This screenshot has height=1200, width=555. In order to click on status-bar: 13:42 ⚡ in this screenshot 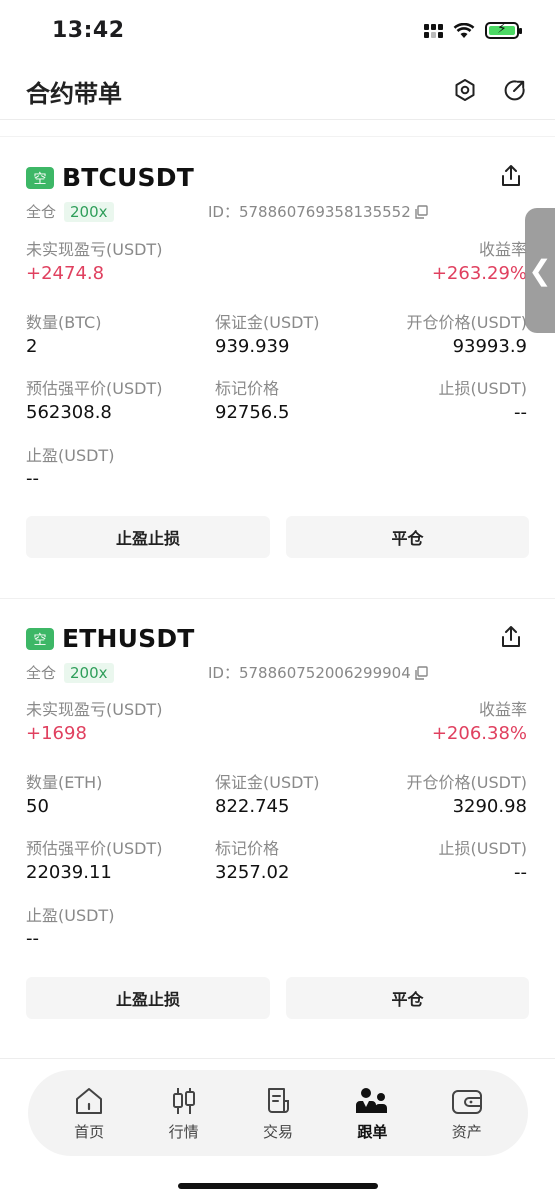, I will do `click(277, 31)`.